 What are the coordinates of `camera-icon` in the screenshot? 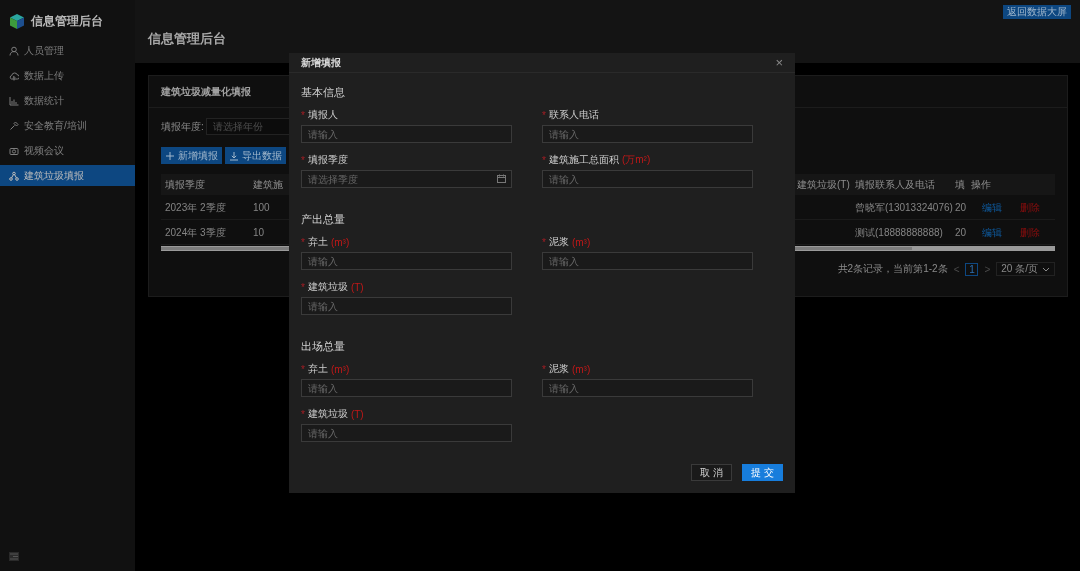 It's located at (14, 150).